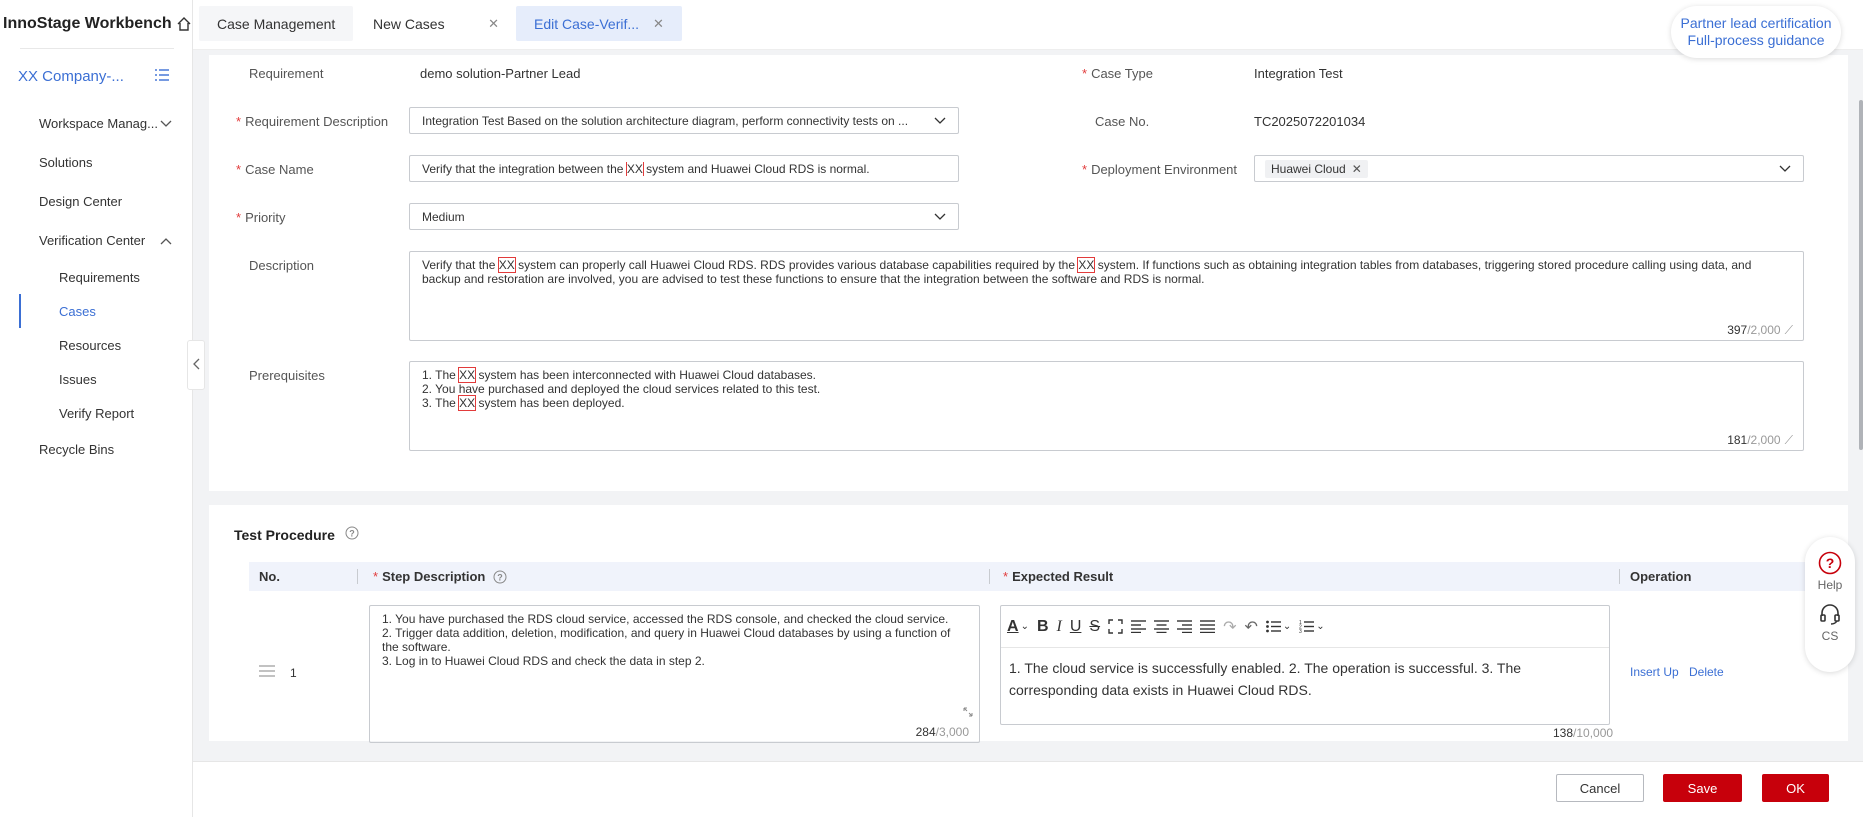 This screenshot has height=817, width=1863. I want to click on col-divider, so click(1619, 576).